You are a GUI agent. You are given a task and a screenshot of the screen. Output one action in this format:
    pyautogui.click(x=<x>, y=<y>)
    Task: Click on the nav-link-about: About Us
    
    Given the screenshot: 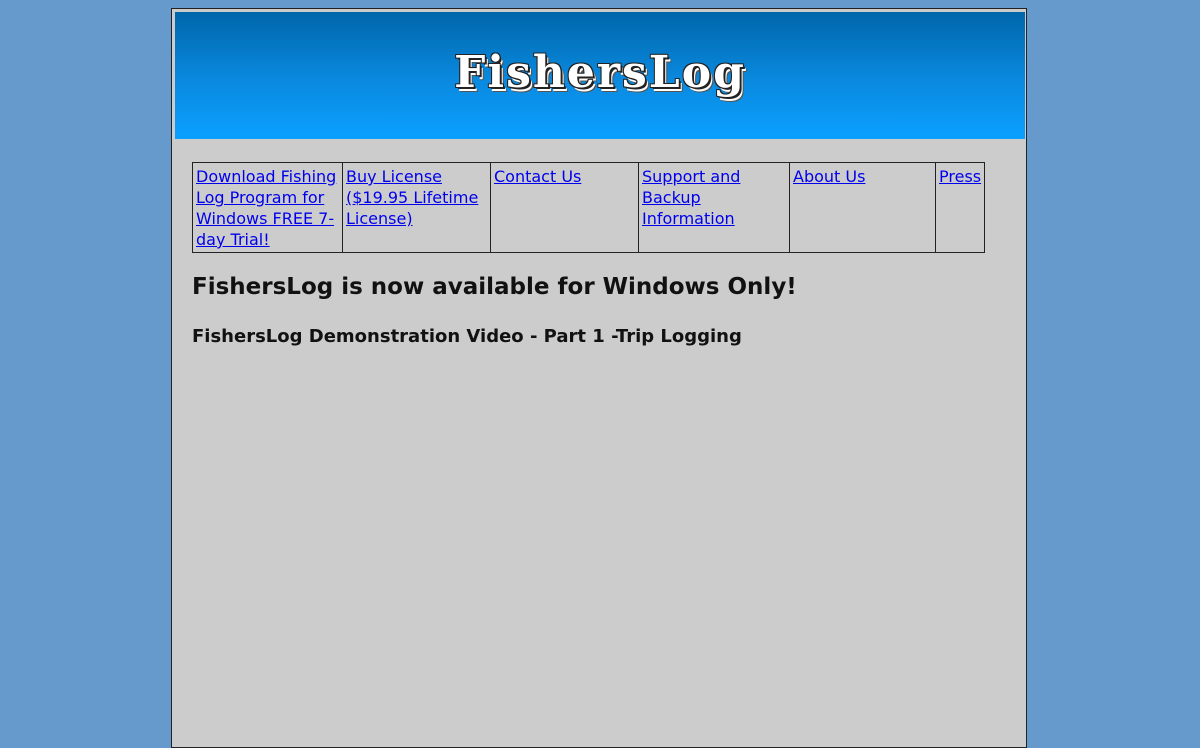 What is the action you would take?
    pyautogui.click(x=829, y=176)
    